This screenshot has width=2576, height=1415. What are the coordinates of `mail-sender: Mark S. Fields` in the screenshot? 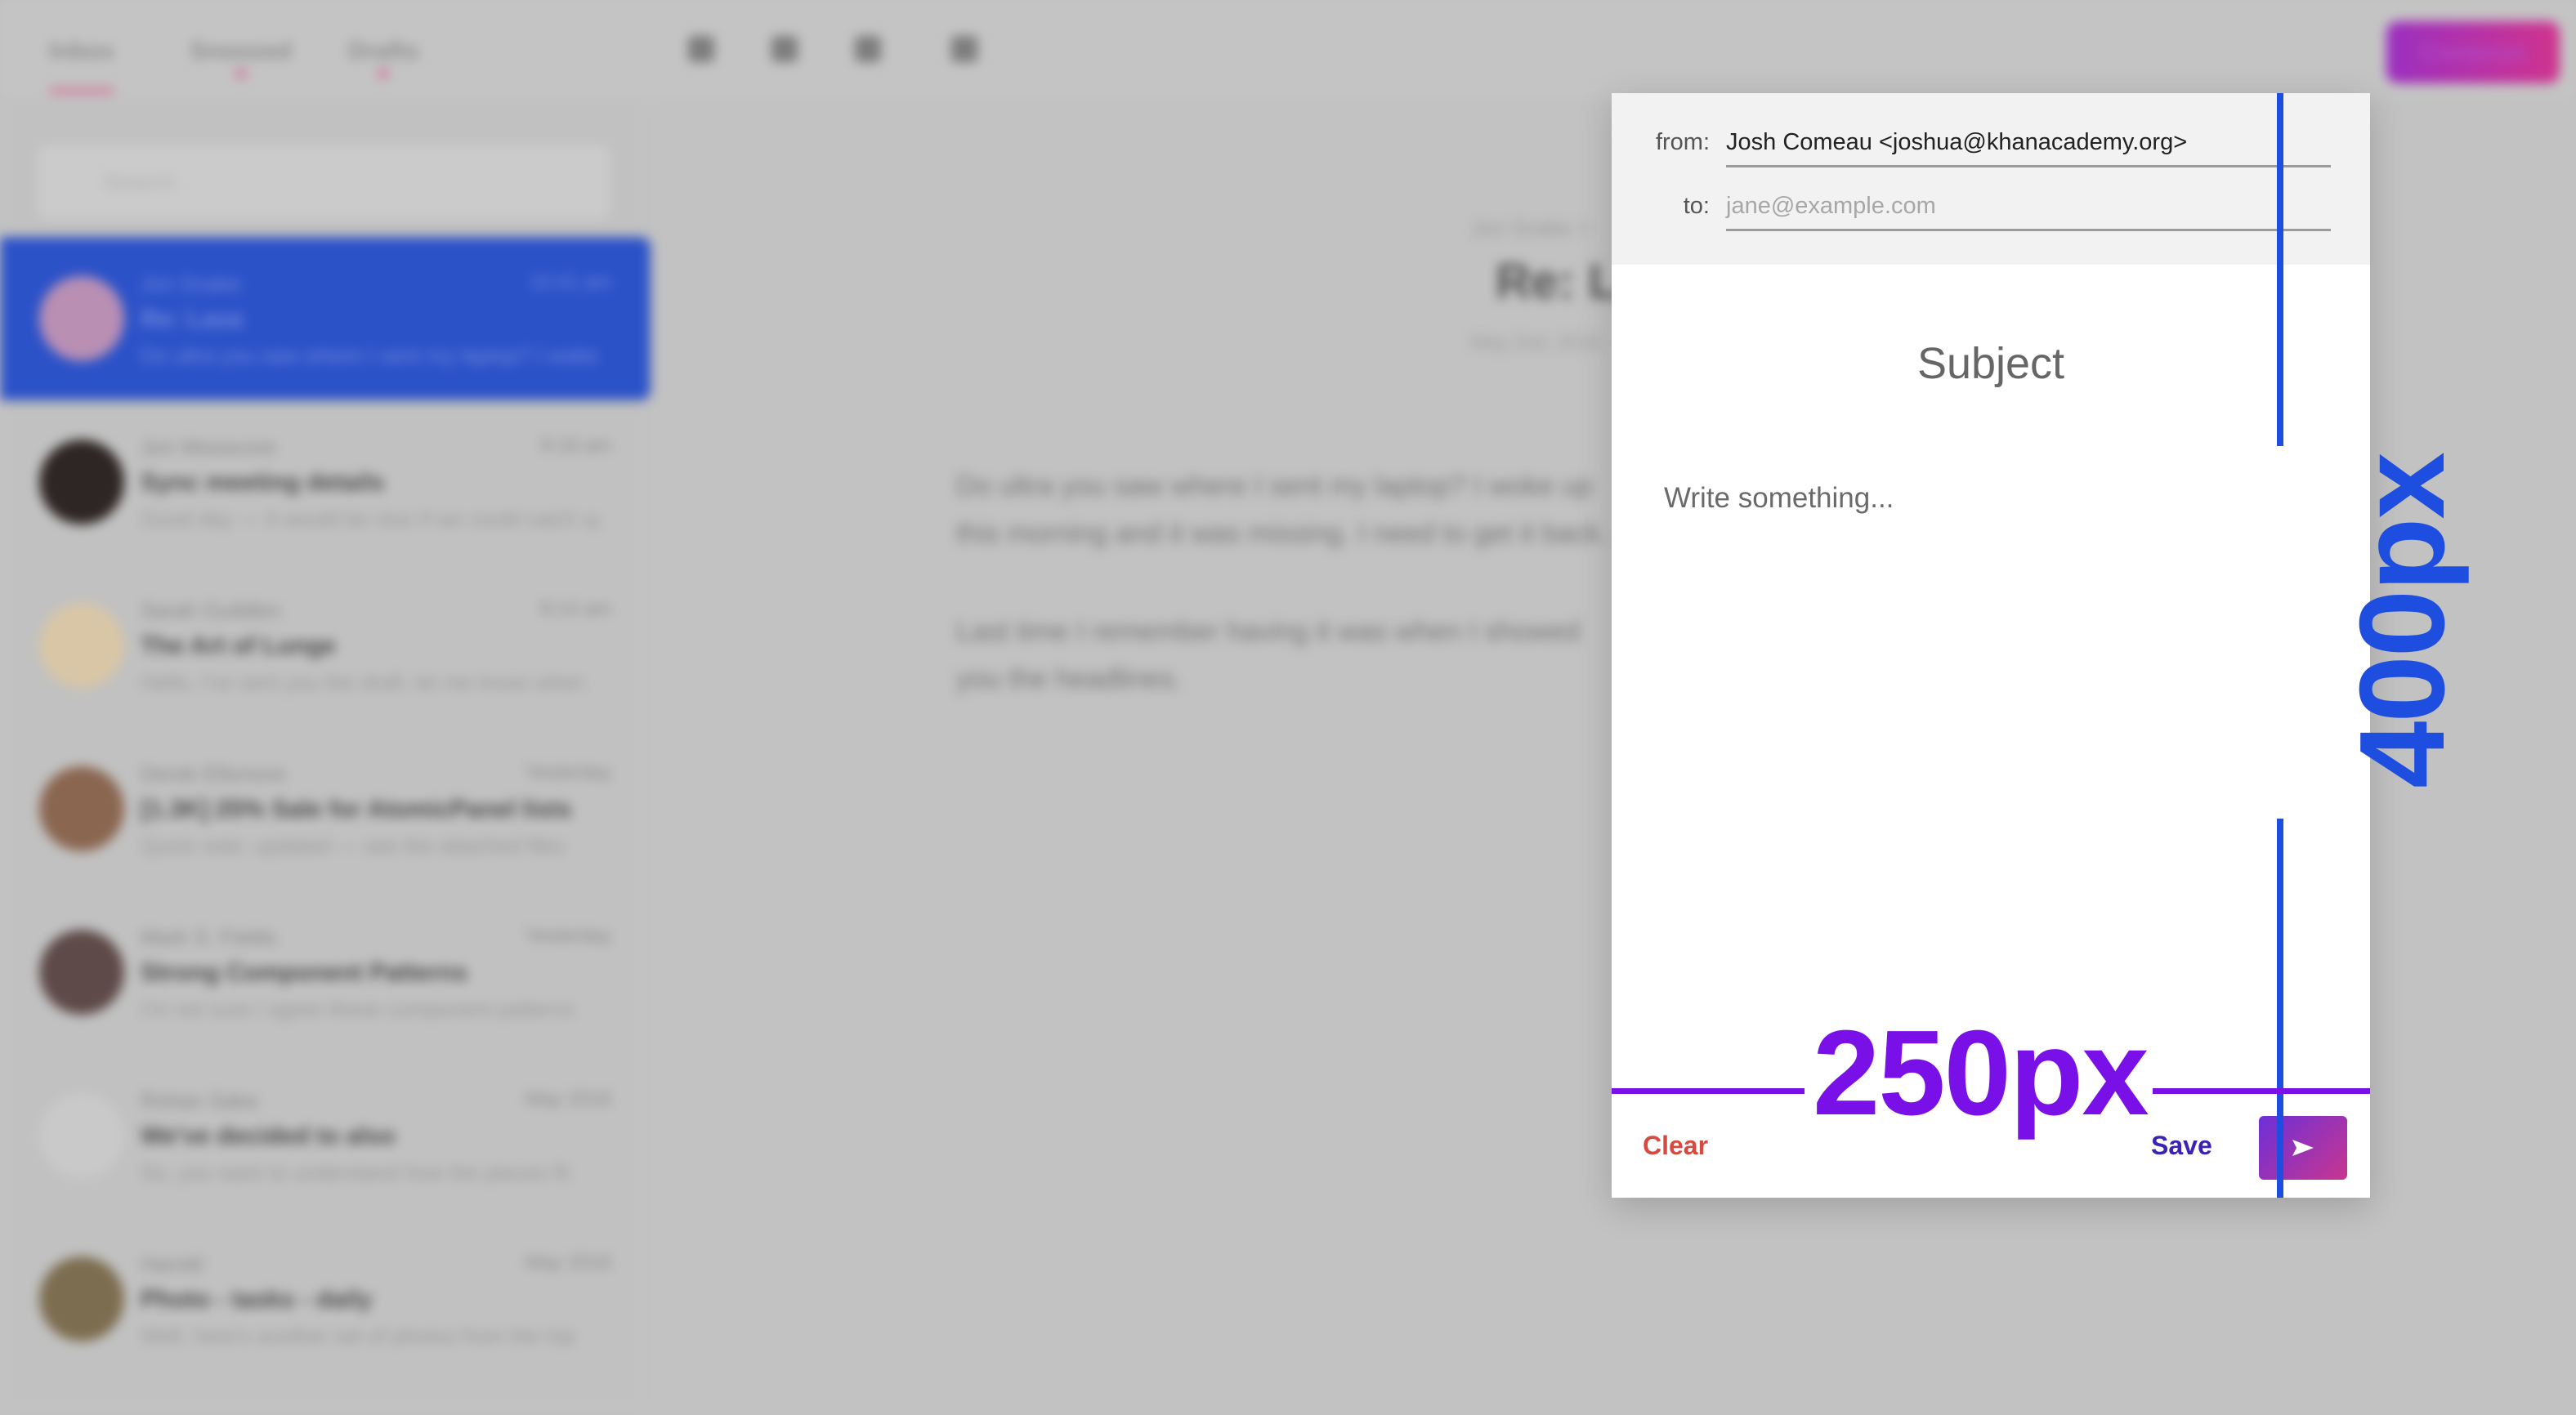 It's located at (209, 937).